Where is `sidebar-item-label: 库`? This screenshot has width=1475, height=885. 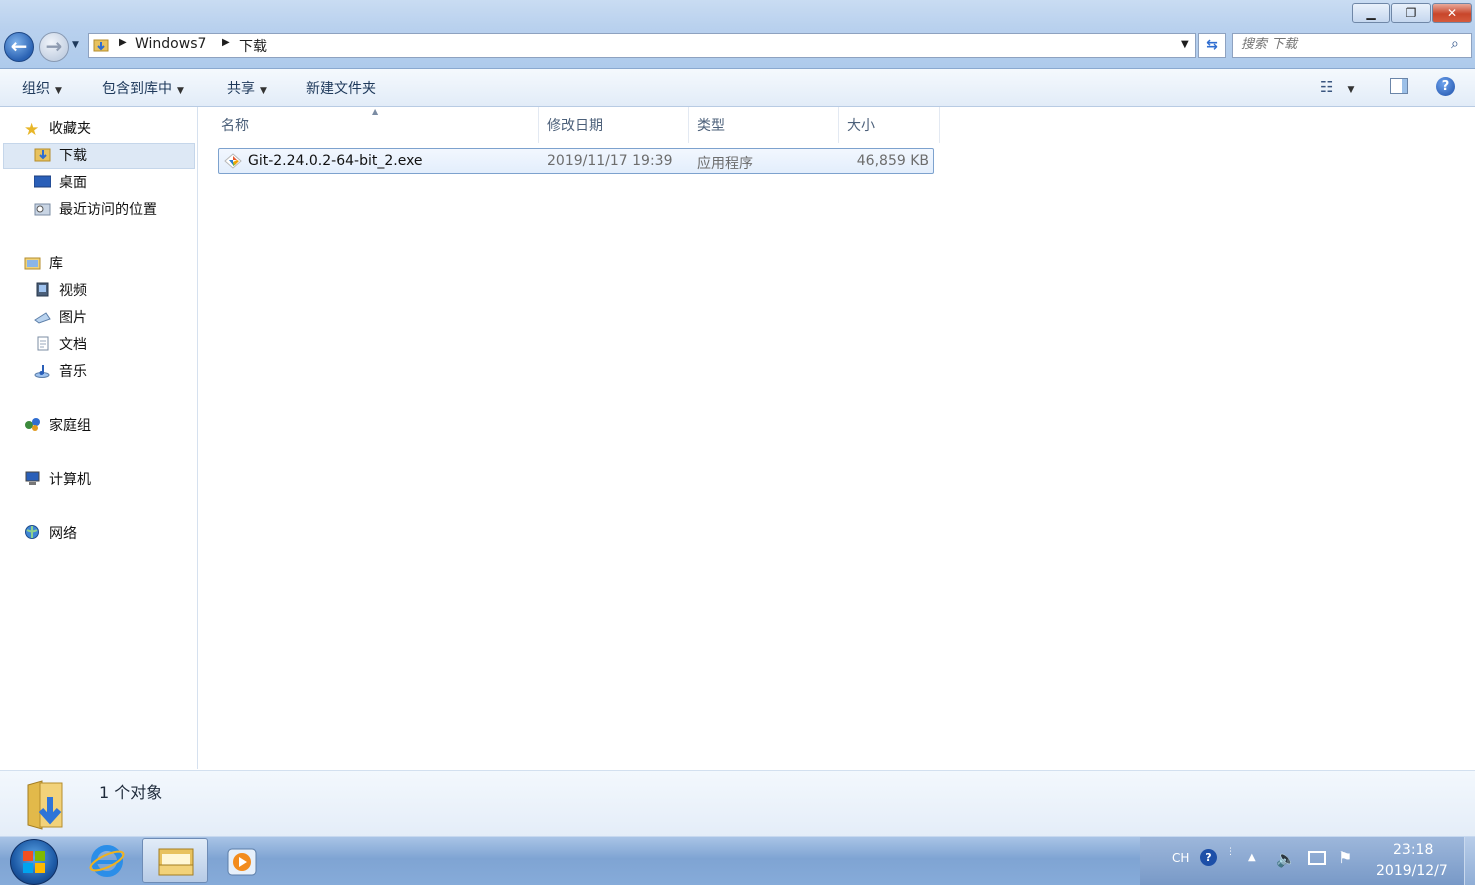
sidebar-item-label: 库 is located at coordinates (56, 264).